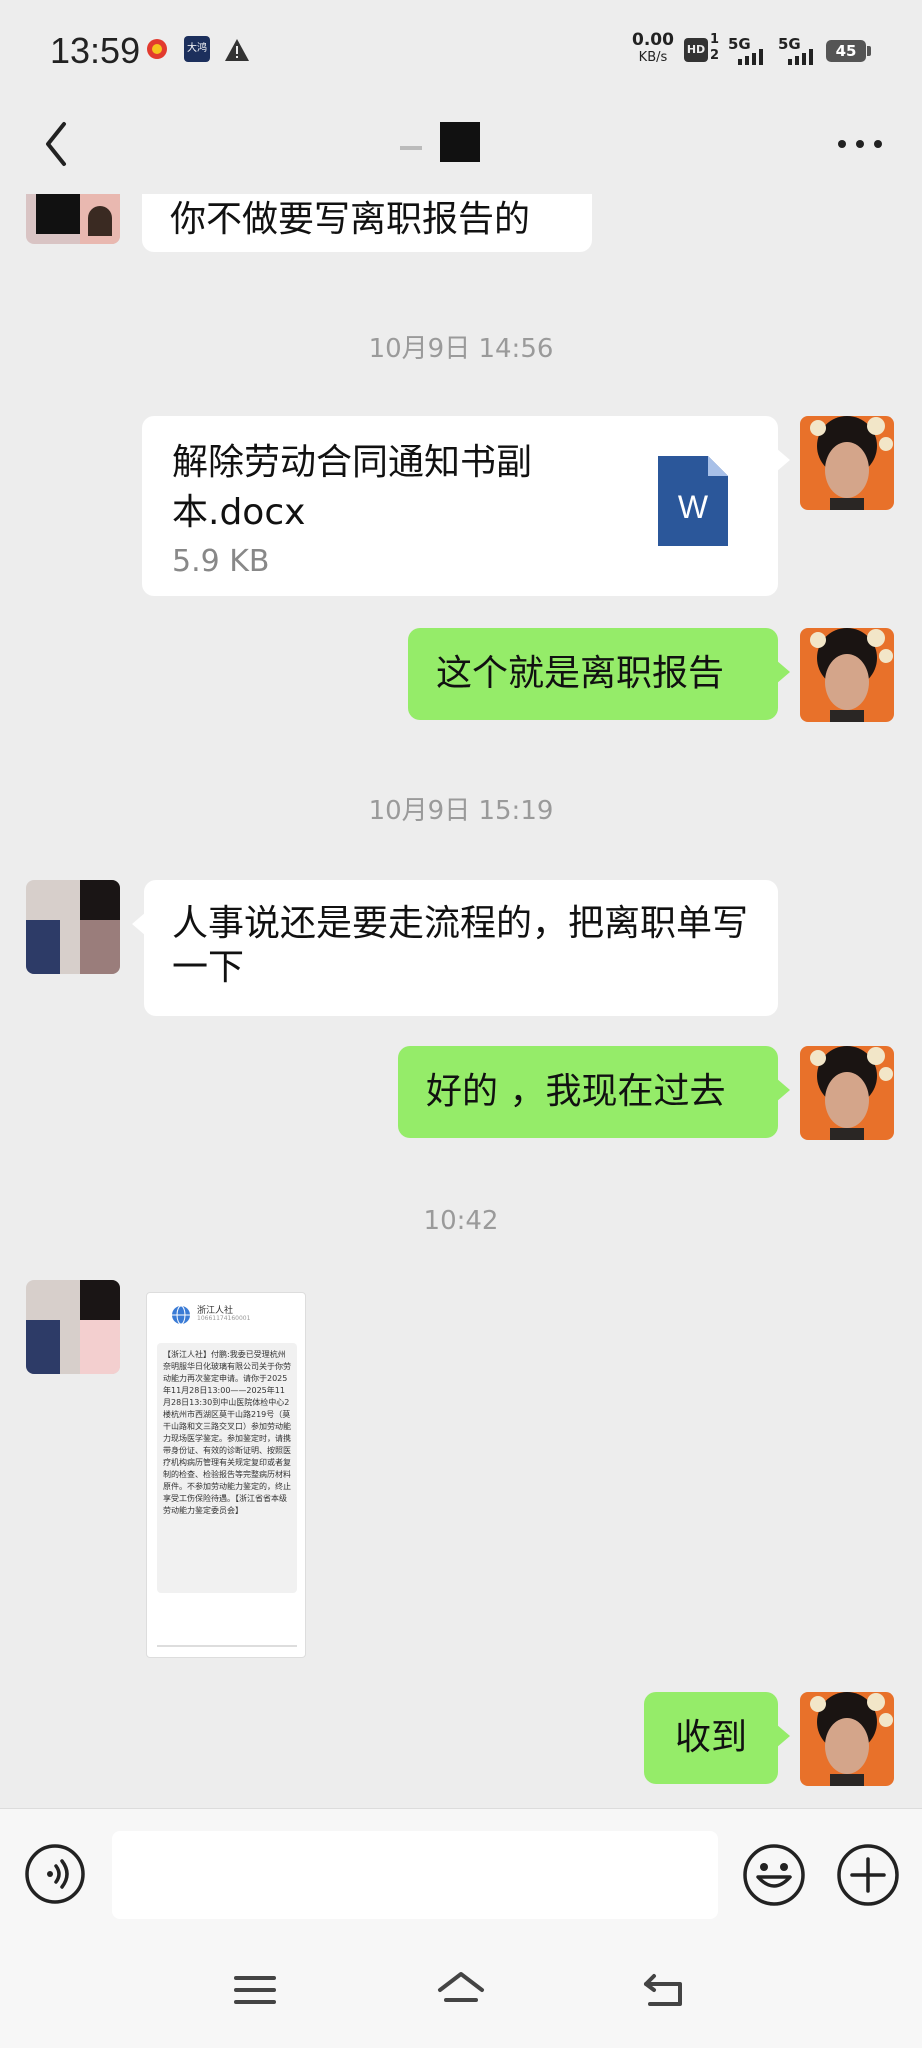  Describe the element at coordinates (461, 1221) in the screenshot. I see `timestamp: 10:42` at that location.